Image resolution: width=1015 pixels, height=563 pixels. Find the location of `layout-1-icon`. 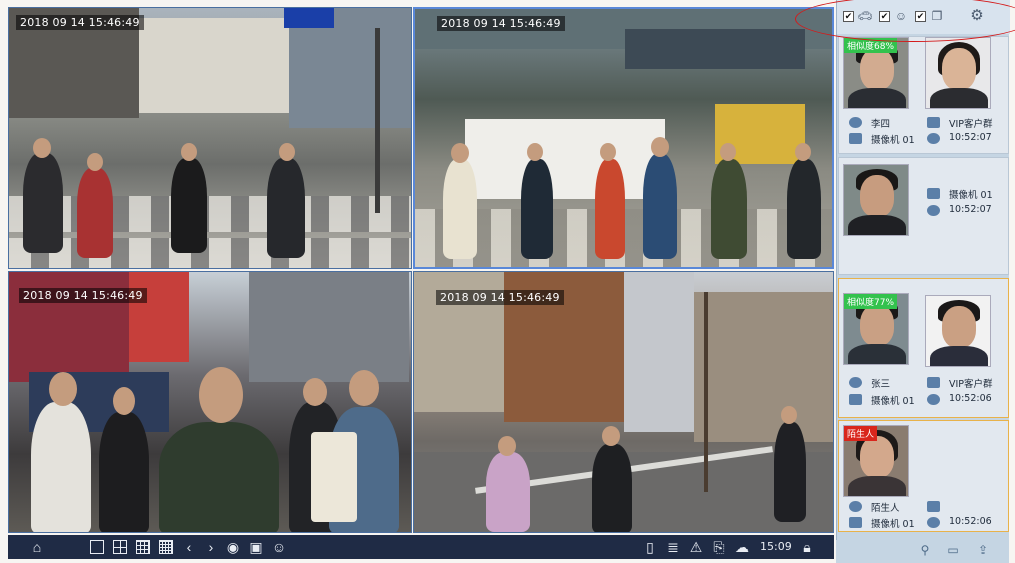

layout-1-icon is located at coordinates (97, 547).